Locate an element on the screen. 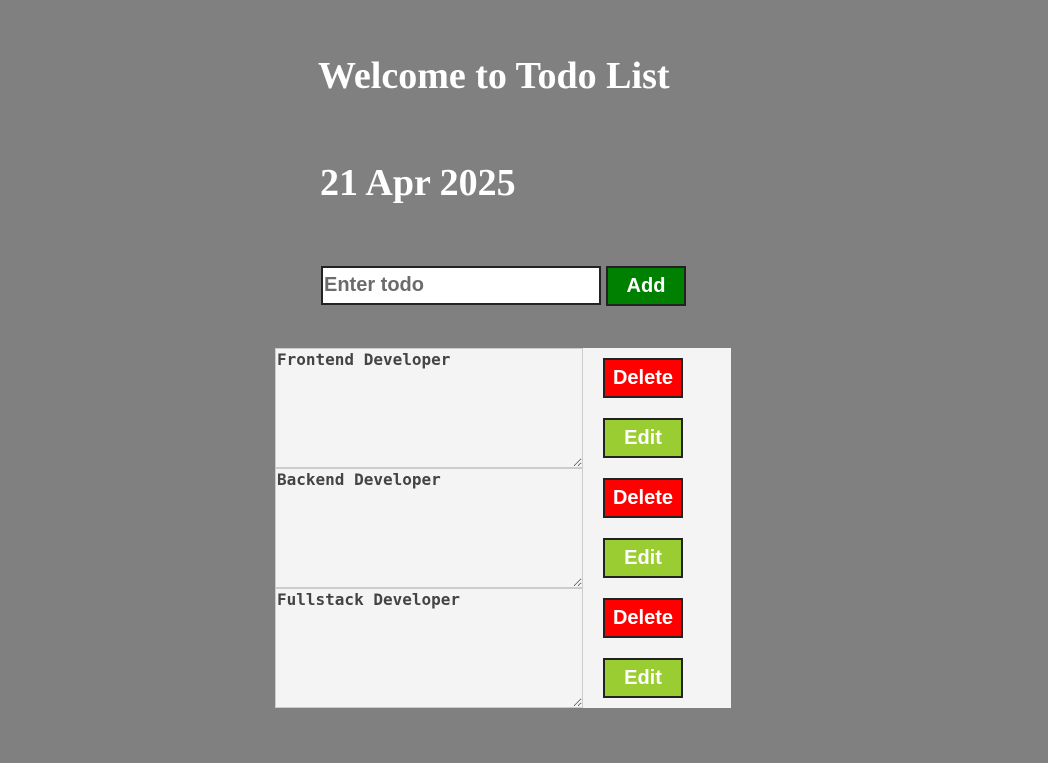 Image resolution: width=1048 pixels, height=763 pixels. add-button: Add is located at coordinates (646, 286).